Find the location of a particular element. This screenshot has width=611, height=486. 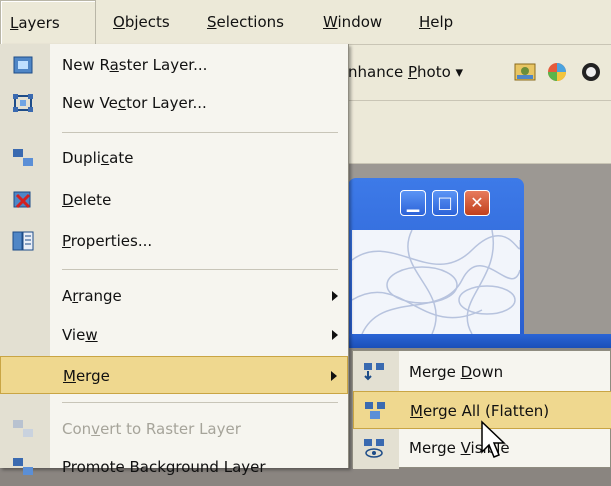

delete-icon is located at coordinates (22, 200).